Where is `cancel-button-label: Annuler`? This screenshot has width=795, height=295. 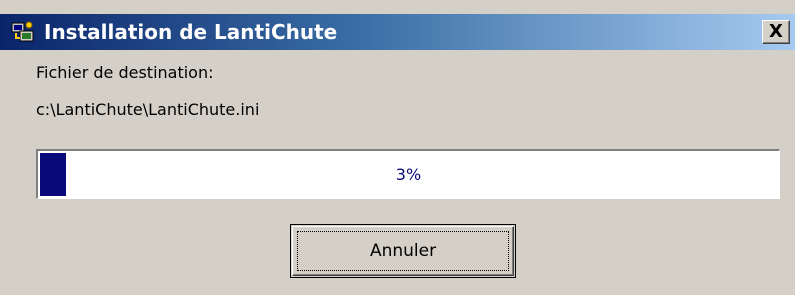
cancel-button-label: Annuler is located at coordinates (403, 251).